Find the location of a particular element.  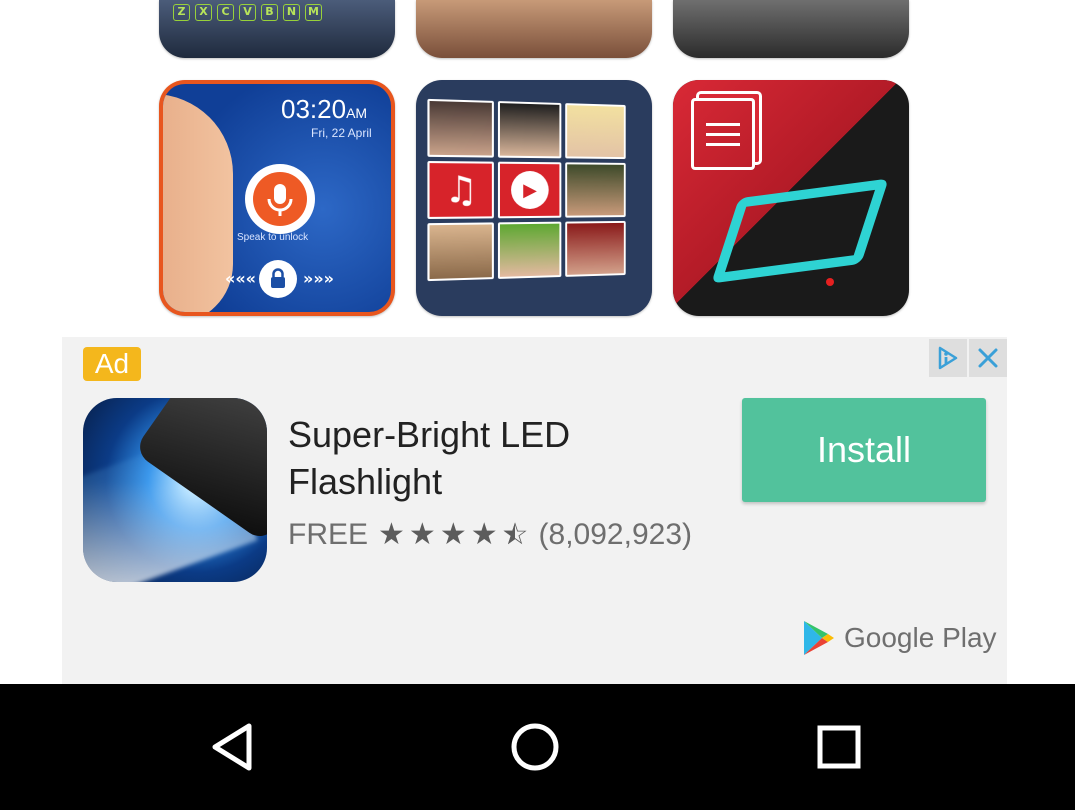

phone-app-icon is located at coordinates (791, 29).